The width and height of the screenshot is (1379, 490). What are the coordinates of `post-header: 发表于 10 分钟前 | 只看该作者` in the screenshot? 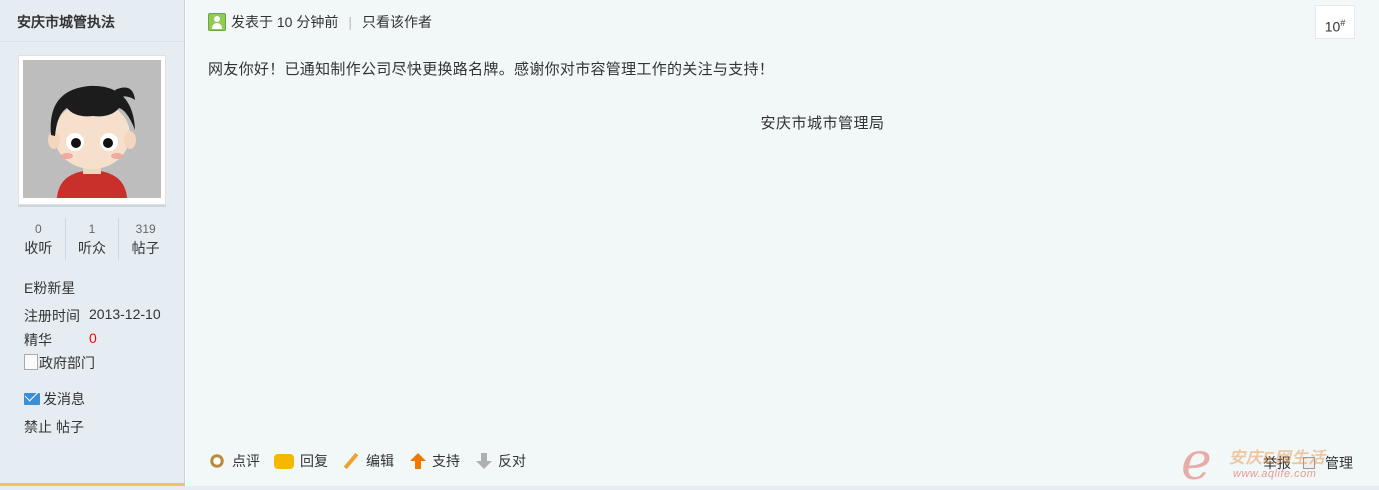 It's located at (320, 22).